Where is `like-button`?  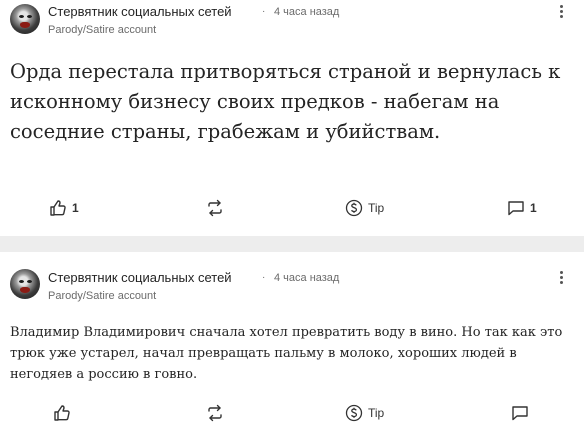 like-button is located at coordinates (64, 413).